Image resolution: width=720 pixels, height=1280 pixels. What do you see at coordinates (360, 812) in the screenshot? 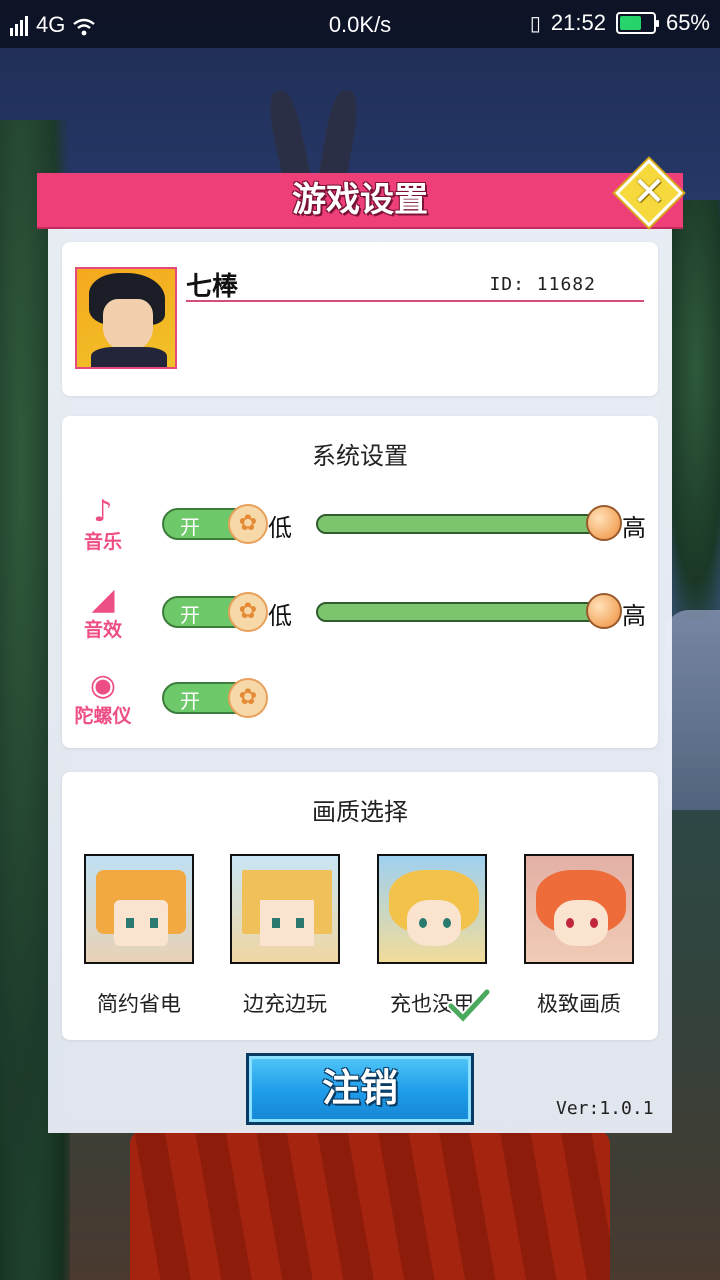
I see `quality-title: 画质选择` at bounding box center [360, 812].